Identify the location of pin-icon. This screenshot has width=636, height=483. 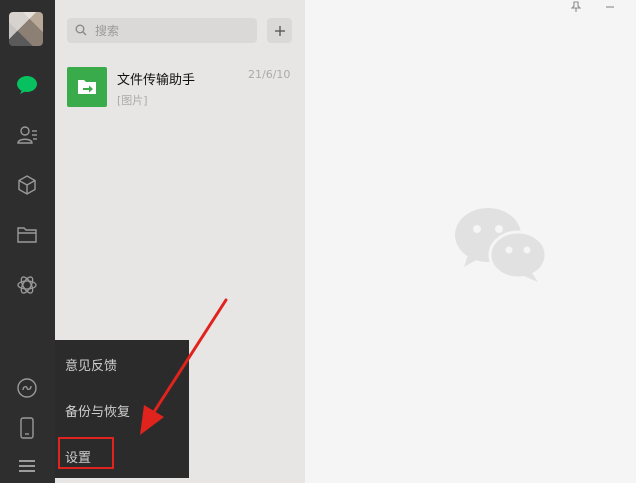
(576, 6).